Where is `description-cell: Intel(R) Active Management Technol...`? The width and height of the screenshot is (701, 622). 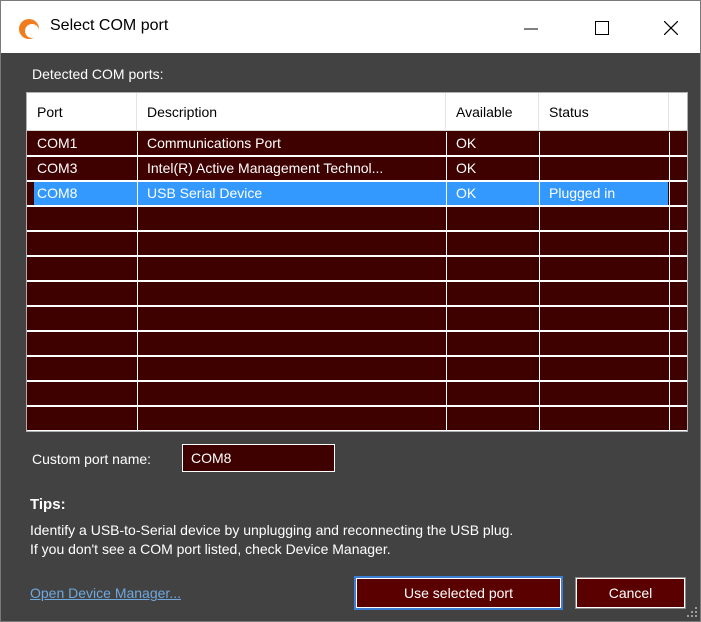 description-cell: Intel(R) Active Management Technol... is located at coordinates (265, 168).